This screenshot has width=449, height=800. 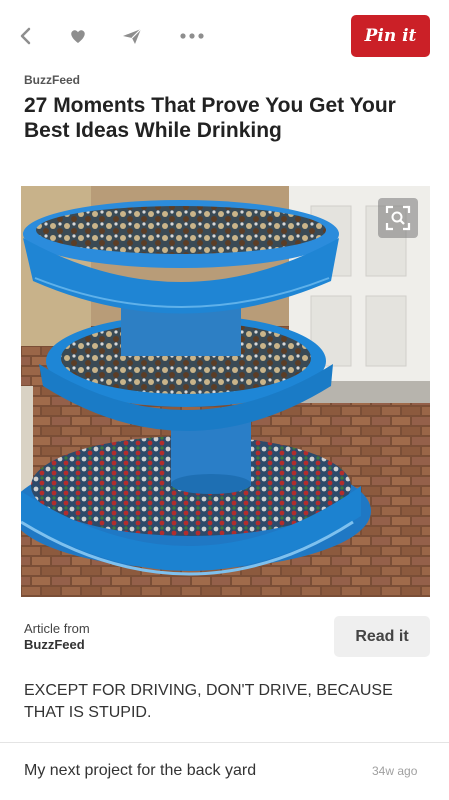 What do you see at coordinates (140, 770) in the screenshot?
I see `comment-text: My next project for the back yard` at bounding box center [140, 770].